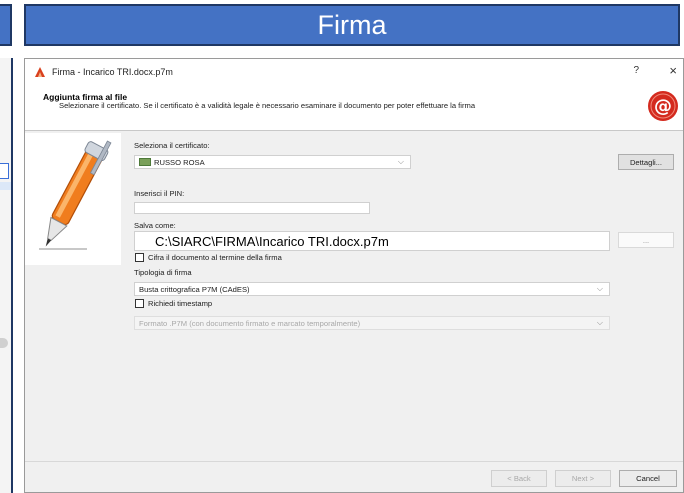 Image resolution: width=684 pixels, height=493 pixels. I want to click on certificate-select: RUSSO ROSA ⌵, so click(272, 162).